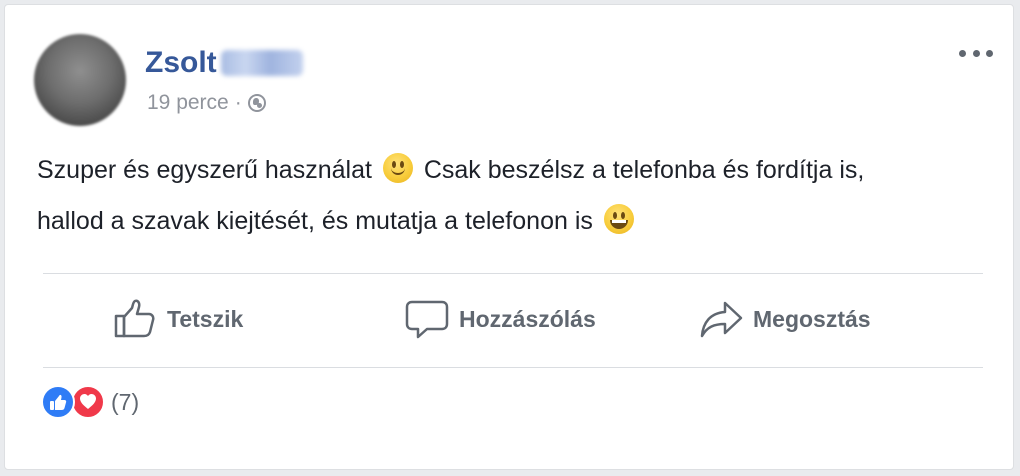 The width and height of the screenshot is (1020, 476). Describe the element at coordinates (80, 80) in the screenshot. I see `avatar` at that location.